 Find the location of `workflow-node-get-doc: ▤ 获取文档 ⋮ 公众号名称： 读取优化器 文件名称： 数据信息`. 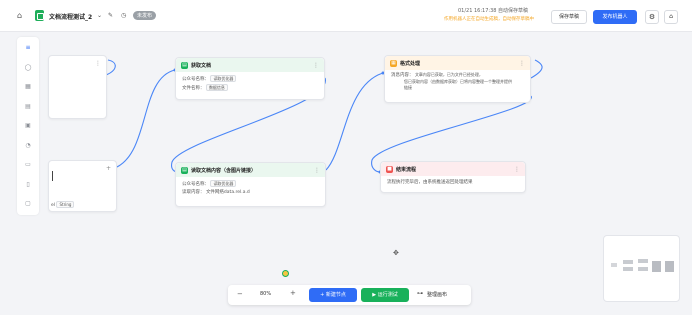

workflow-node-get-doc: ▤ 获取文档 ⋮ 公众号名称： 读取优化器 文件名称： 数据信息 is located at coordinates (250, 78).